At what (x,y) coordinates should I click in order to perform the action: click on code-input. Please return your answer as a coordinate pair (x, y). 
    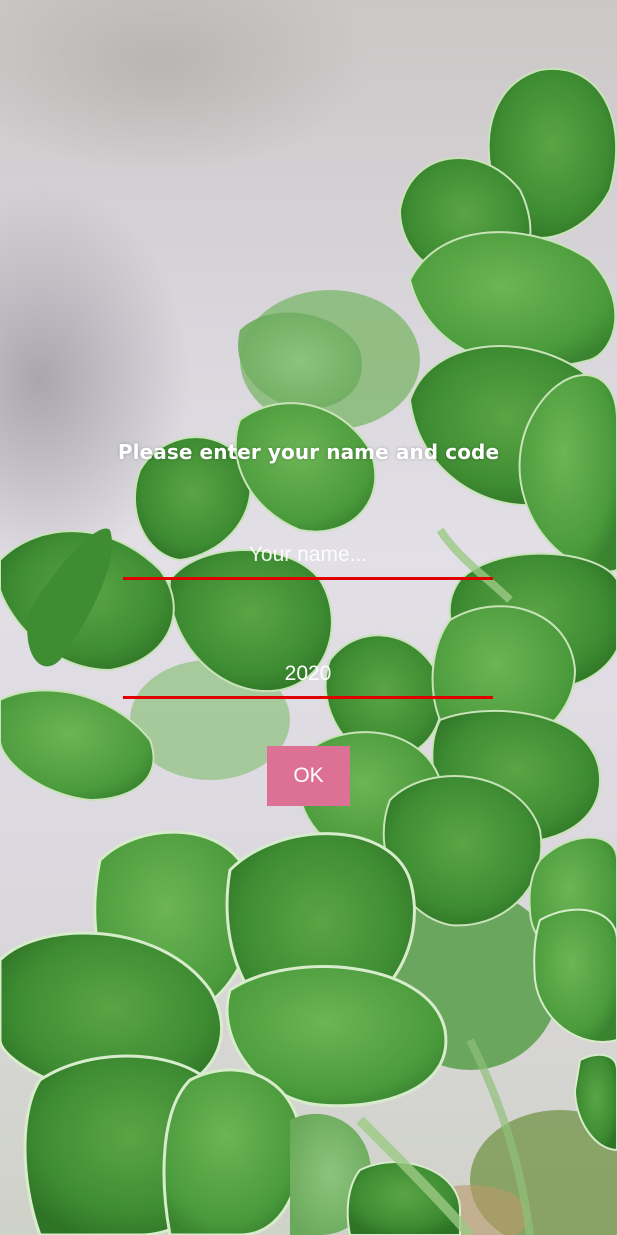
    Looking at the image, I should click on (308, 675).